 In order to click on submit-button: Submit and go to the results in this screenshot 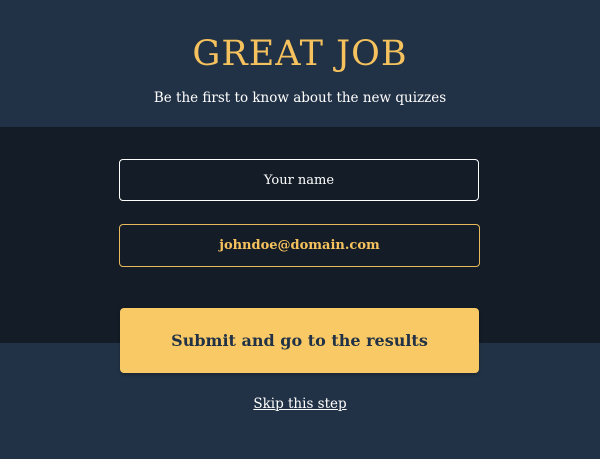, I will do `click(299, 340)`.